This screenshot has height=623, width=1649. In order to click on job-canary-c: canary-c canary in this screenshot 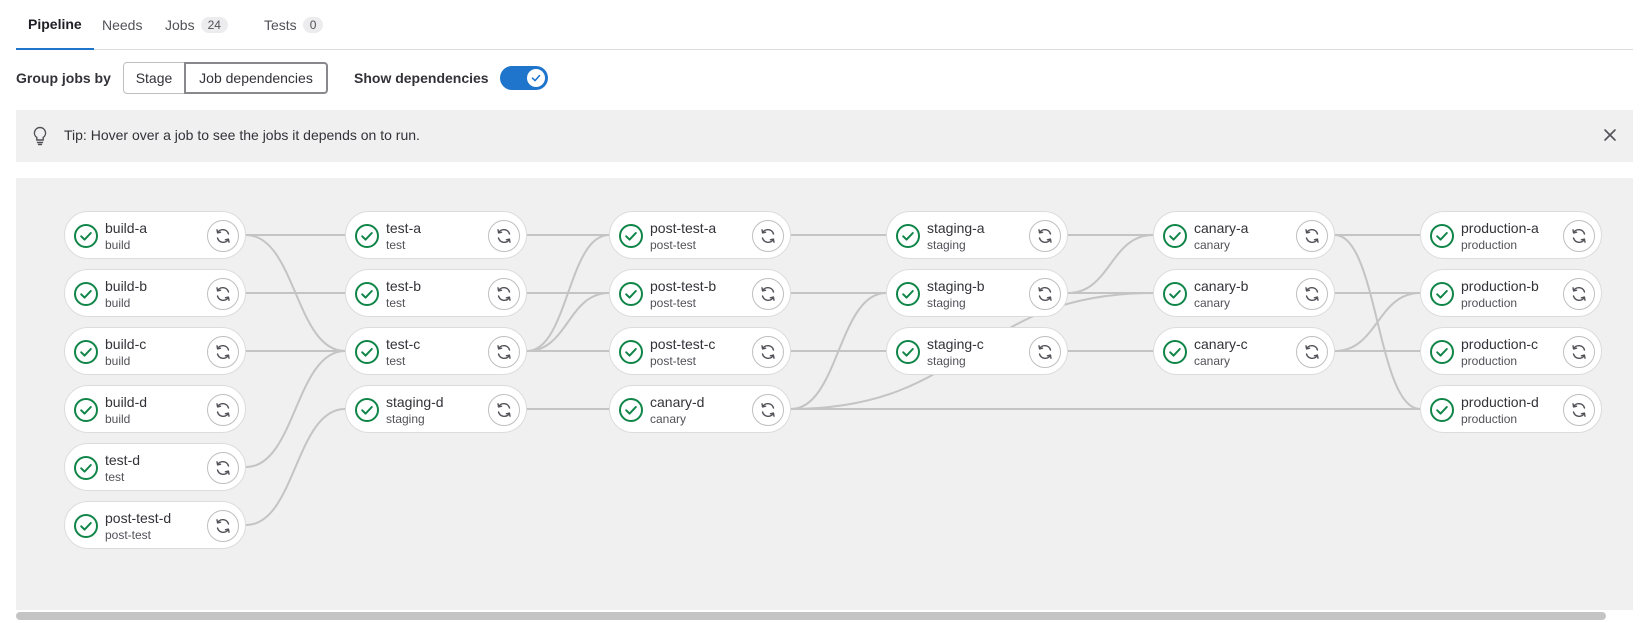, I will do `click(1244, 351)`.